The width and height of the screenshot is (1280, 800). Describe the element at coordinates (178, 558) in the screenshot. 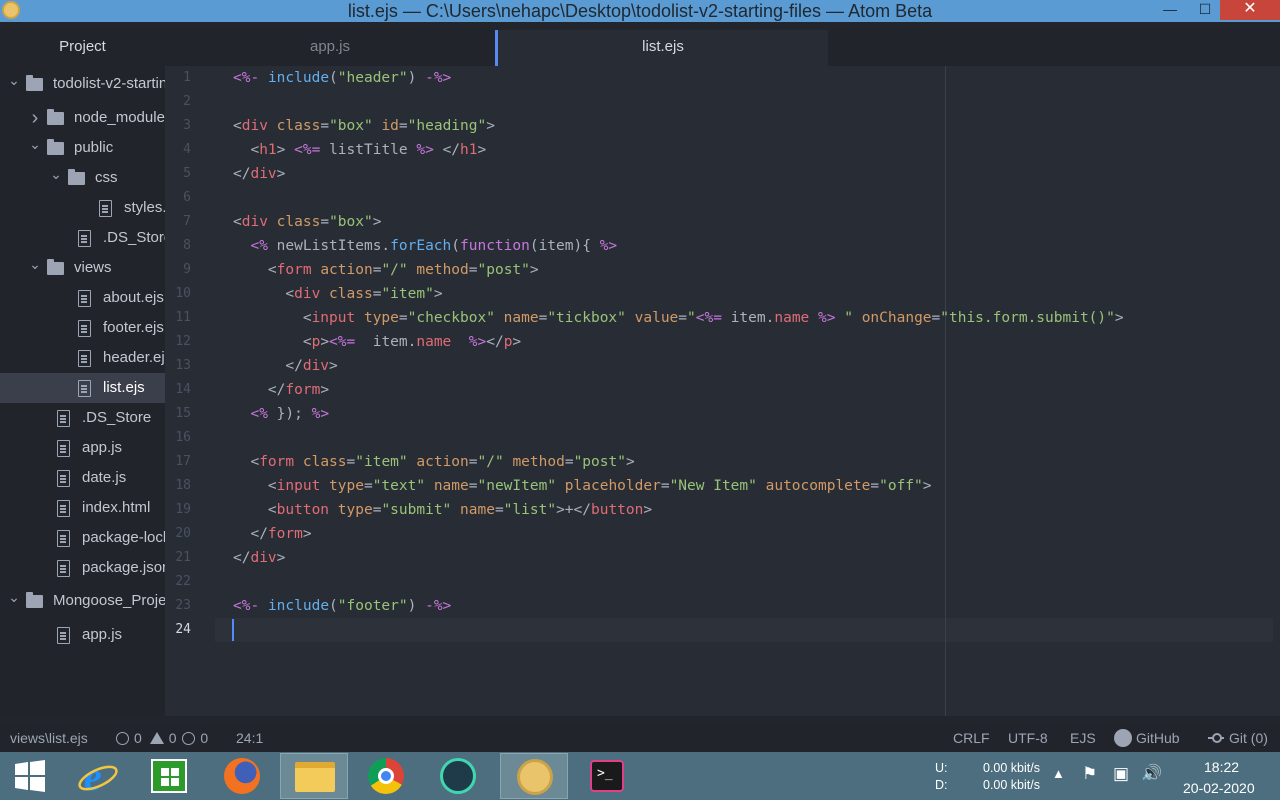

I see `line-number: 21` at that location.